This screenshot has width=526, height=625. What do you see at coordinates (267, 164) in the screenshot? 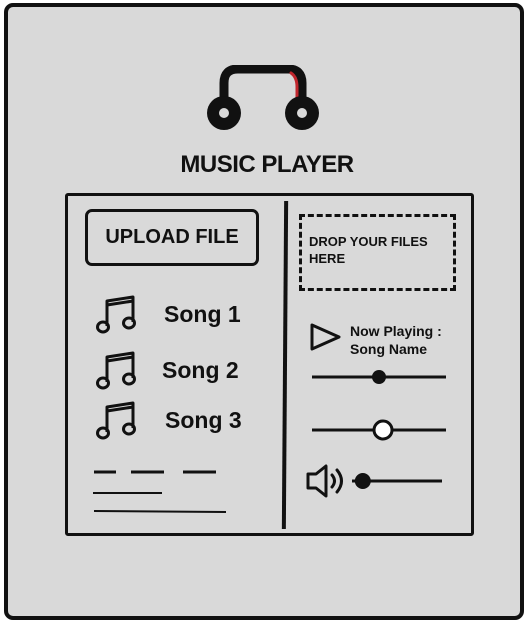
I see `app-title: MUSIC PLAYER` at bounding box center [267, 164].